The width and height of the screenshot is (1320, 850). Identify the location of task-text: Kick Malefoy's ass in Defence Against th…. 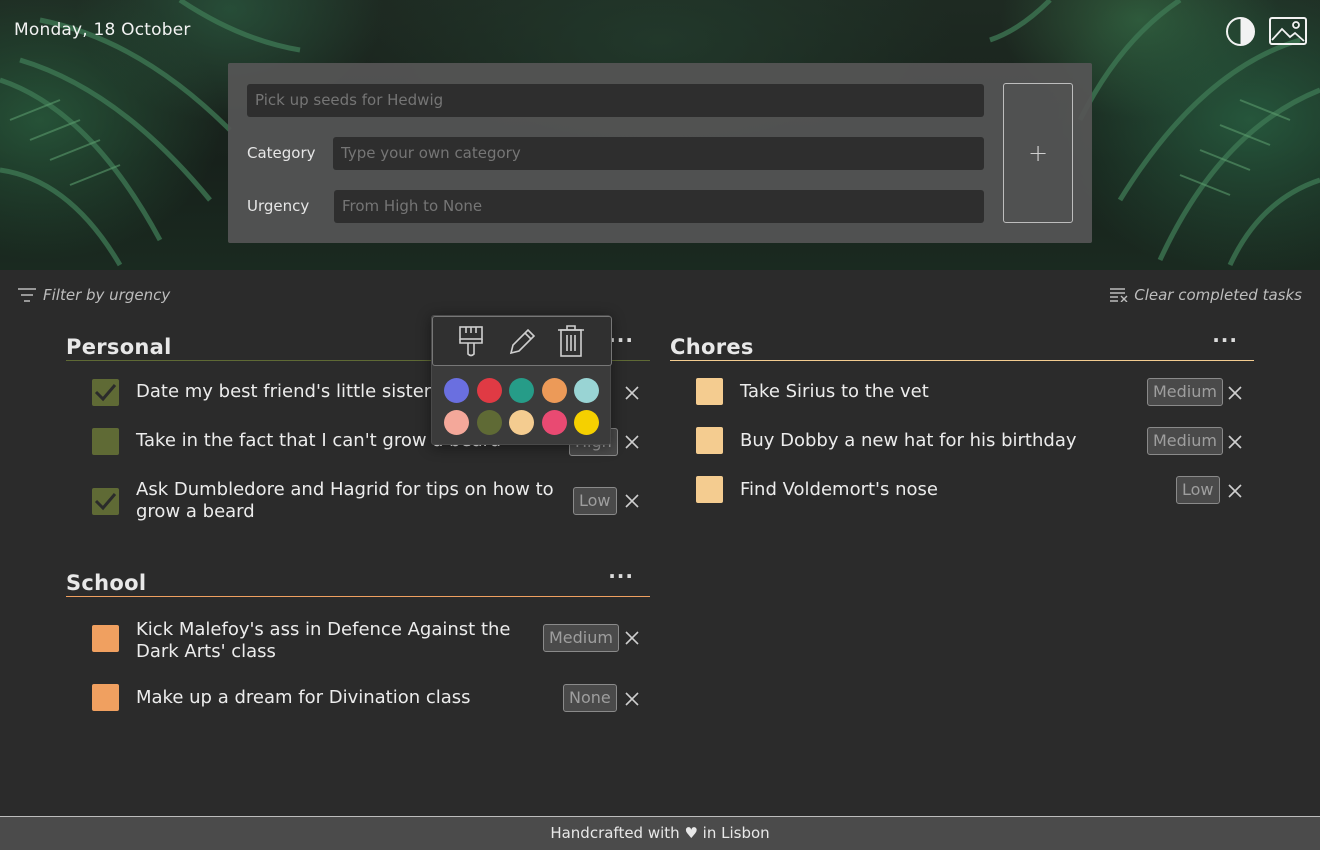
(341, 641).